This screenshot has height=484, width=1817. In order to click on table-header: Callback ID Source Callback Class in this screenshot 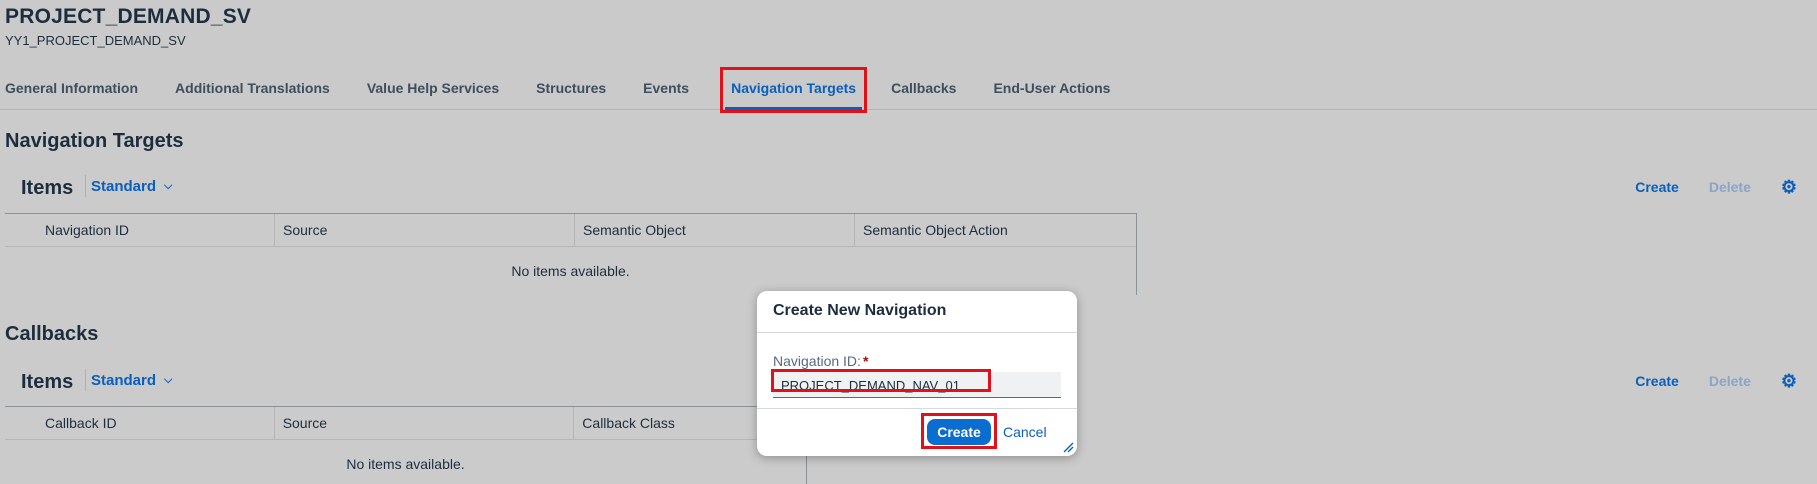, I will do `click(405, 423)`.